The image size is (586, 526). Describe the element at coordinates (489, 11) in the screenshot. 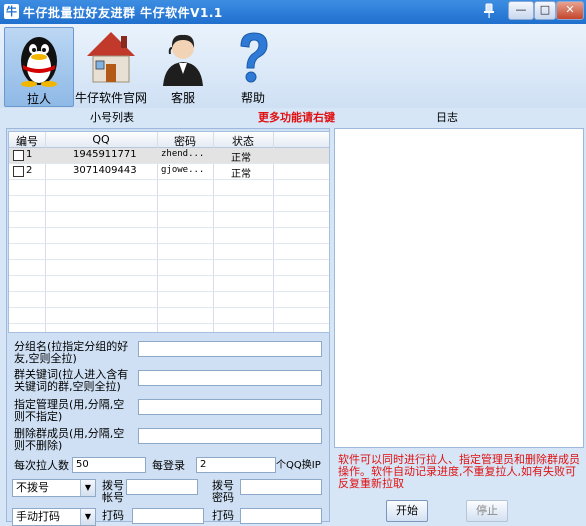

I see `pin-icon` at that location.